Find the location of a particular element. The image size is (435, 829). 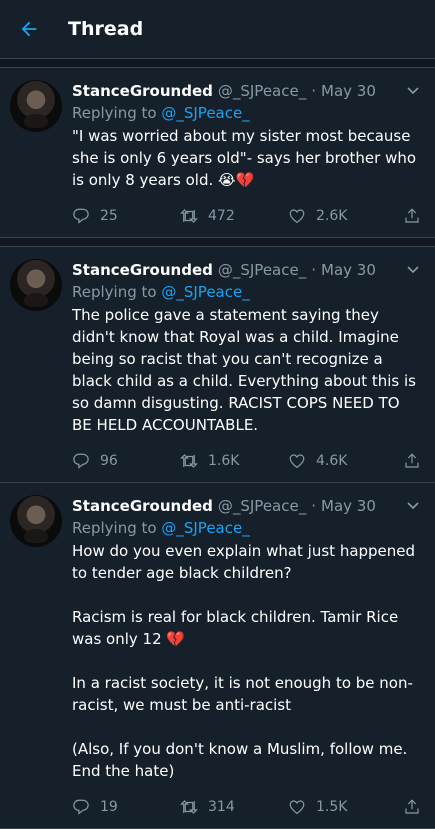

reply-button: 25 is located at coordinates (126, 216).